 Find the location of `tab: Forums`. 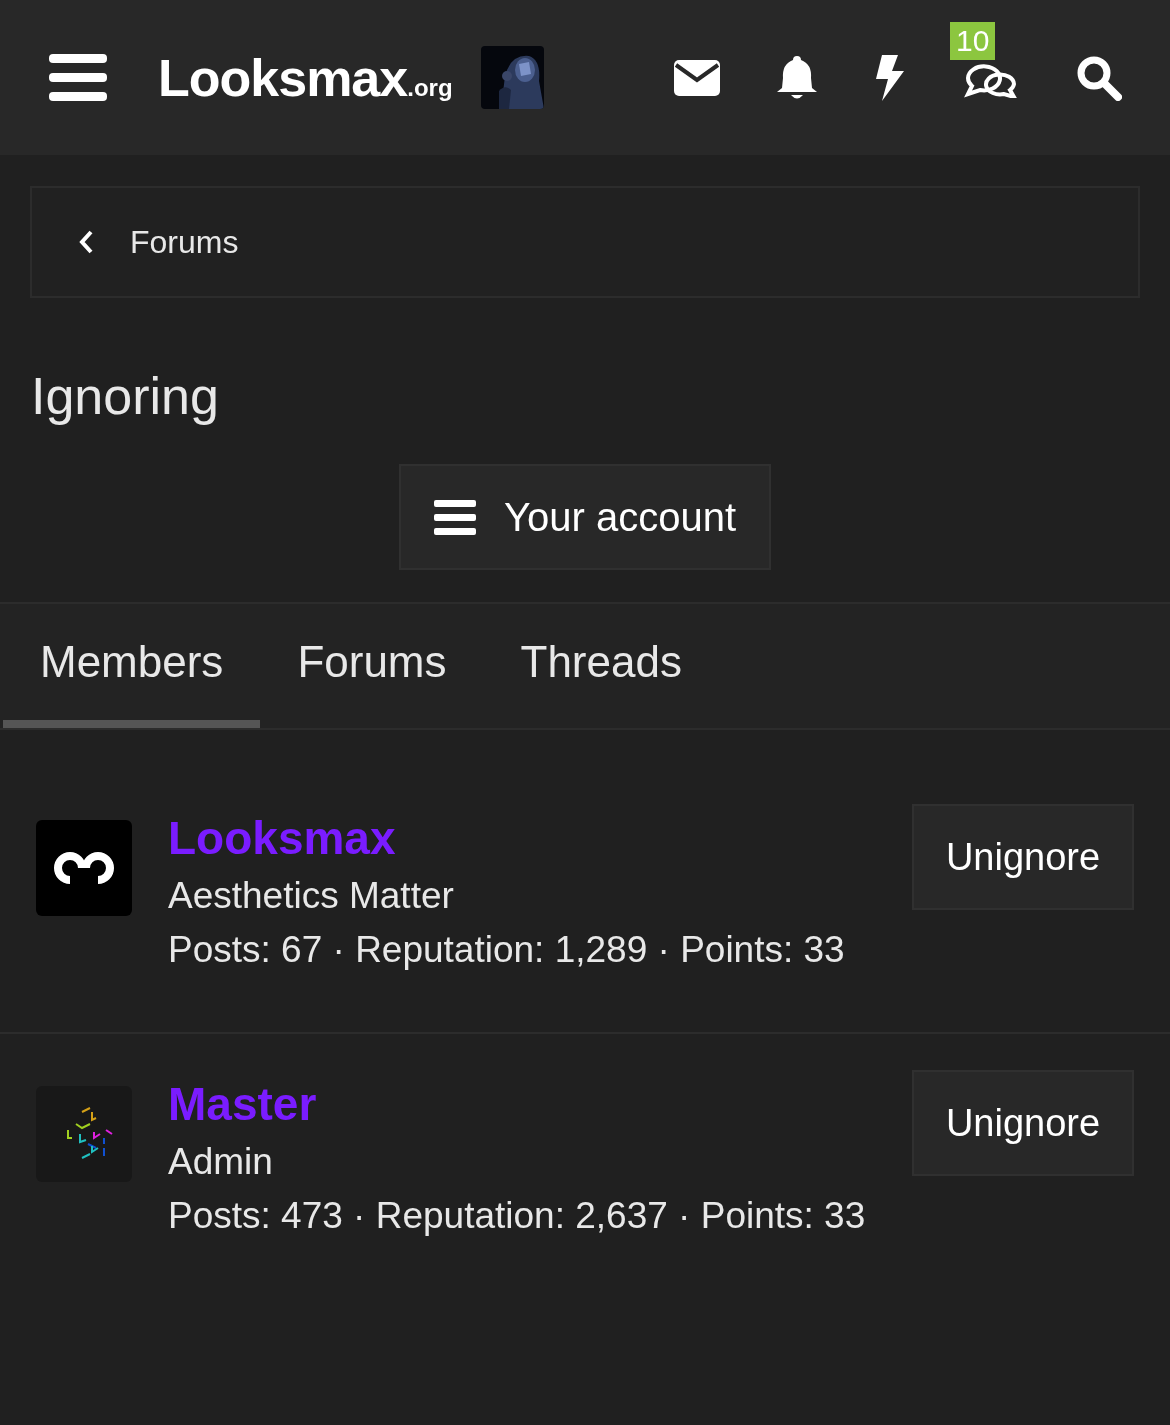

tab: Forums is located at coordinates (372, 666).